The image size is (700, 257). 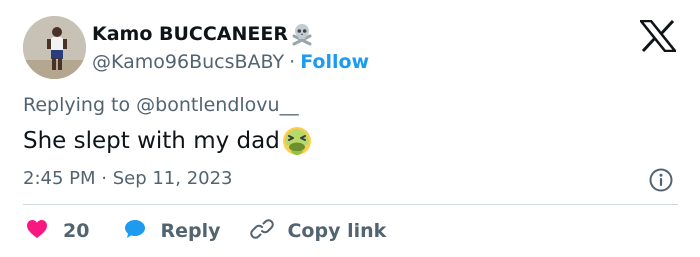 I want to click on copy-link-button: Copy link, so click(x=318, y=231).